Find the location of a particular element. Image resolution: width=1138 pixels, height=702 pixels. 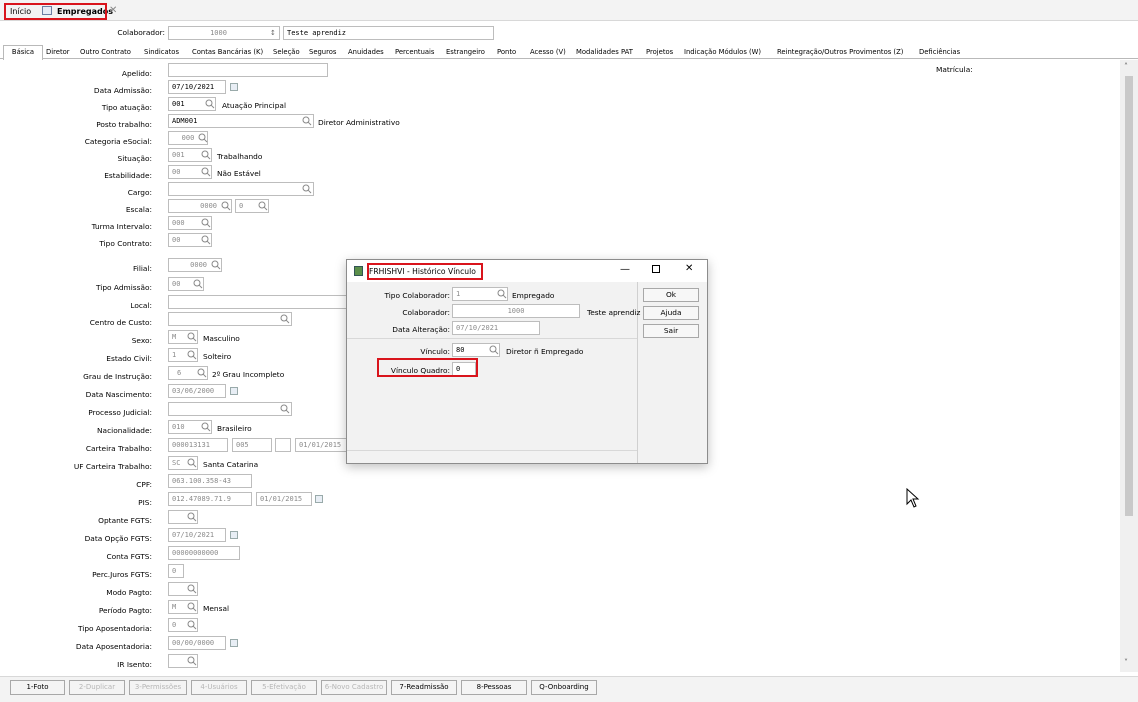

subtab-sindicatos: Sindicatos is located at coordinates (161, 52).